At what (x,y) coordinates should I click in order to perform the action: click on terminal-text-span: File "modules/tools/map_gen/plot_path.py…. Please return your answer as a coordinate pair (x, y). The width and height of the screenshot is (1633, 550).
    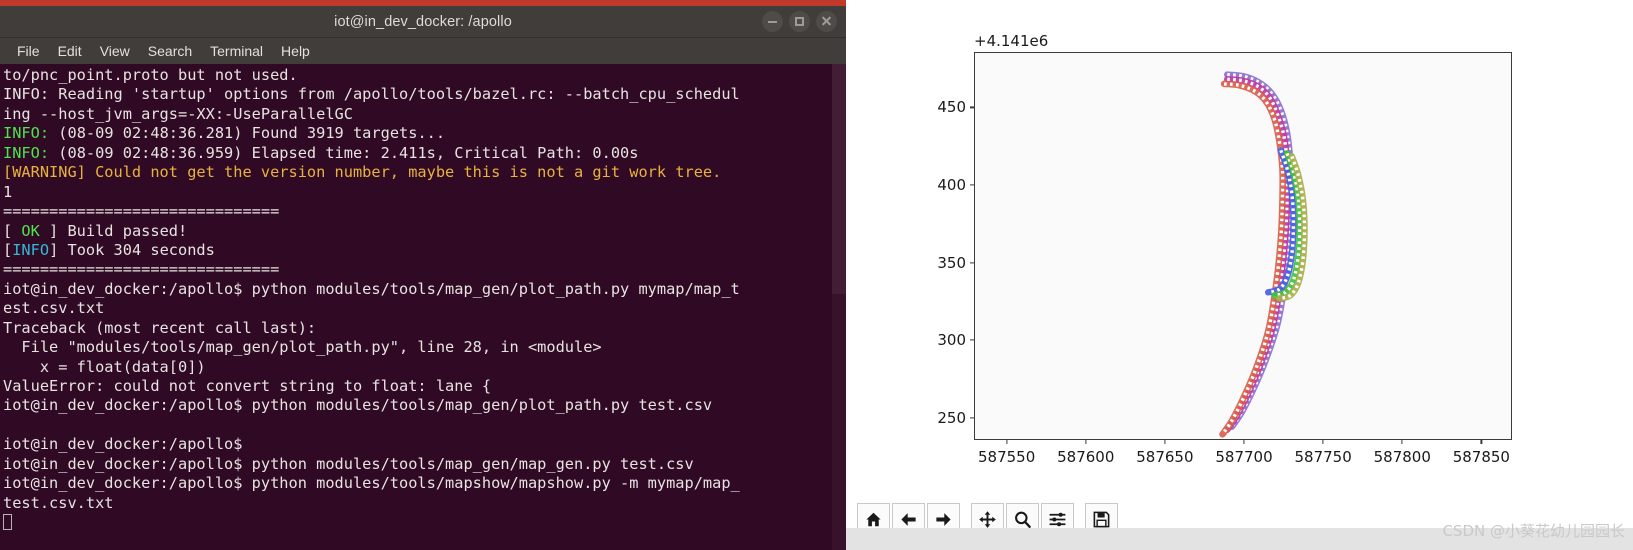
    Looking at the image, I should click on (302, 347).